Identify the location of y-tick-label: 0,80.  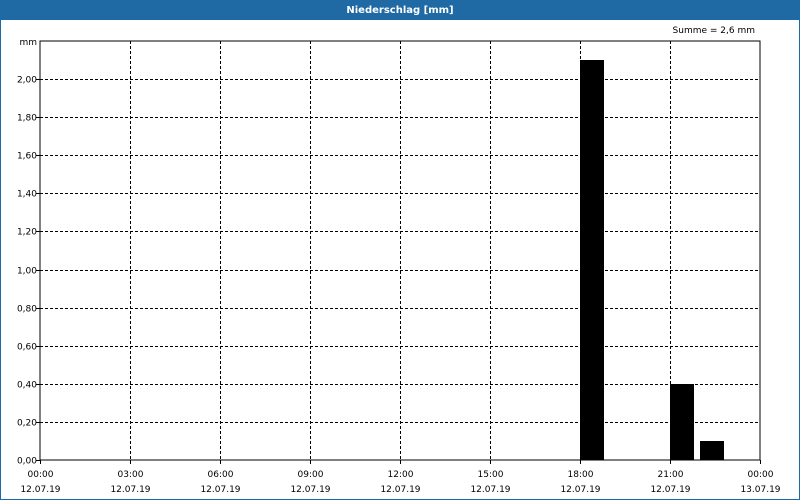
(27, 310).